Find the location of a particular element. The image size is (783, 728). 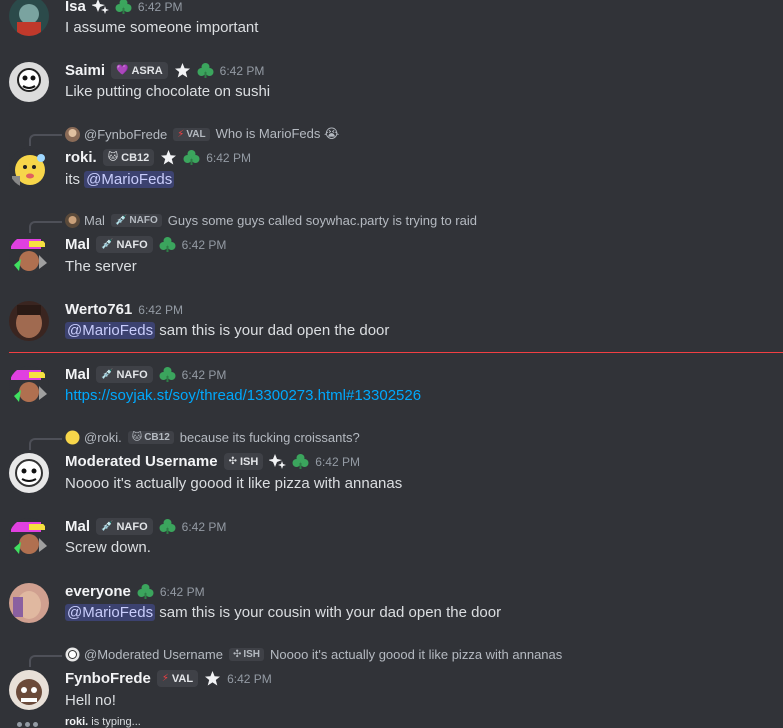

reply-guild-tag-label: VAL is located at coordinates (196, 134).